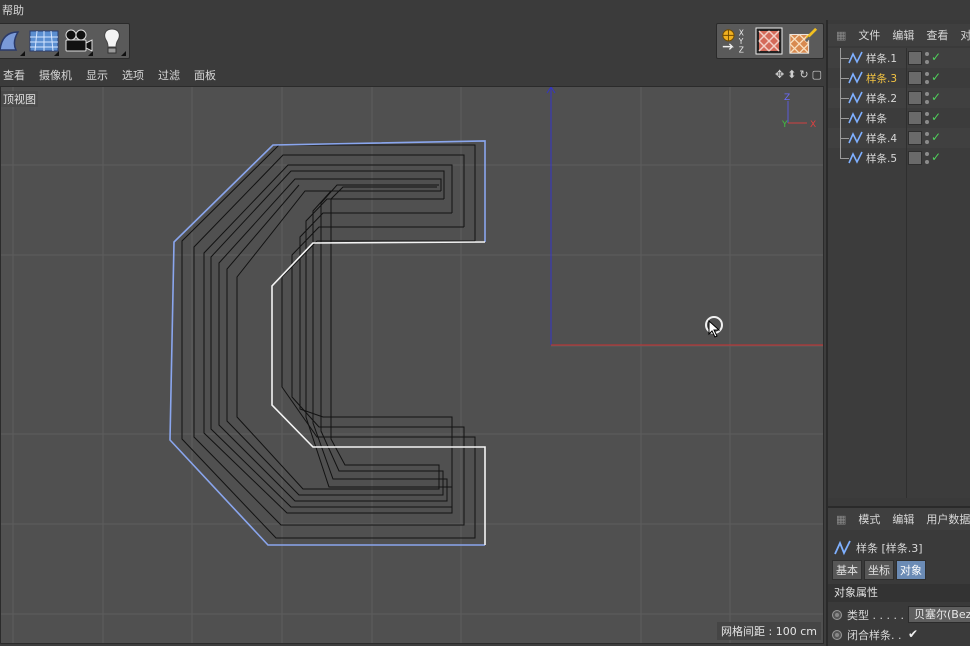 The width and height of the screenshot is (970, 646). What do you see at coordinates (869, 519) in the screenshot?
I see `am-menu-mode: 模式` at bounding box center [869, 519].